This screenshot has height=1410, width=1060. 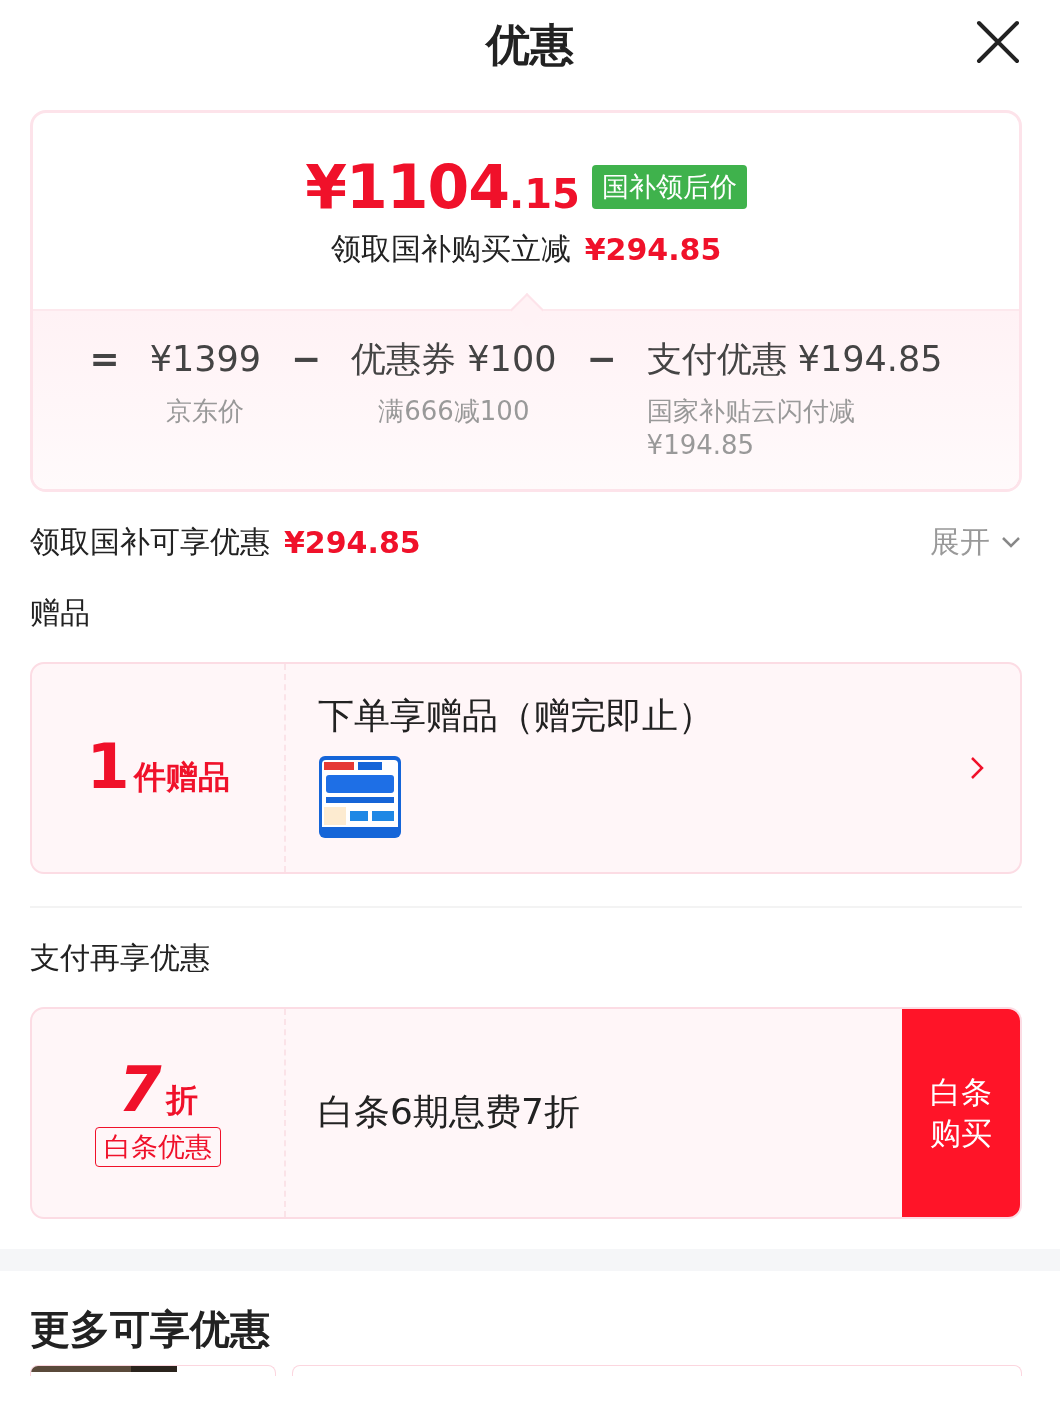 What do you see at coordinates (158, 1090) in the screenshot?
I see `discount-value: 7折` at bounding box center [158, 1090].